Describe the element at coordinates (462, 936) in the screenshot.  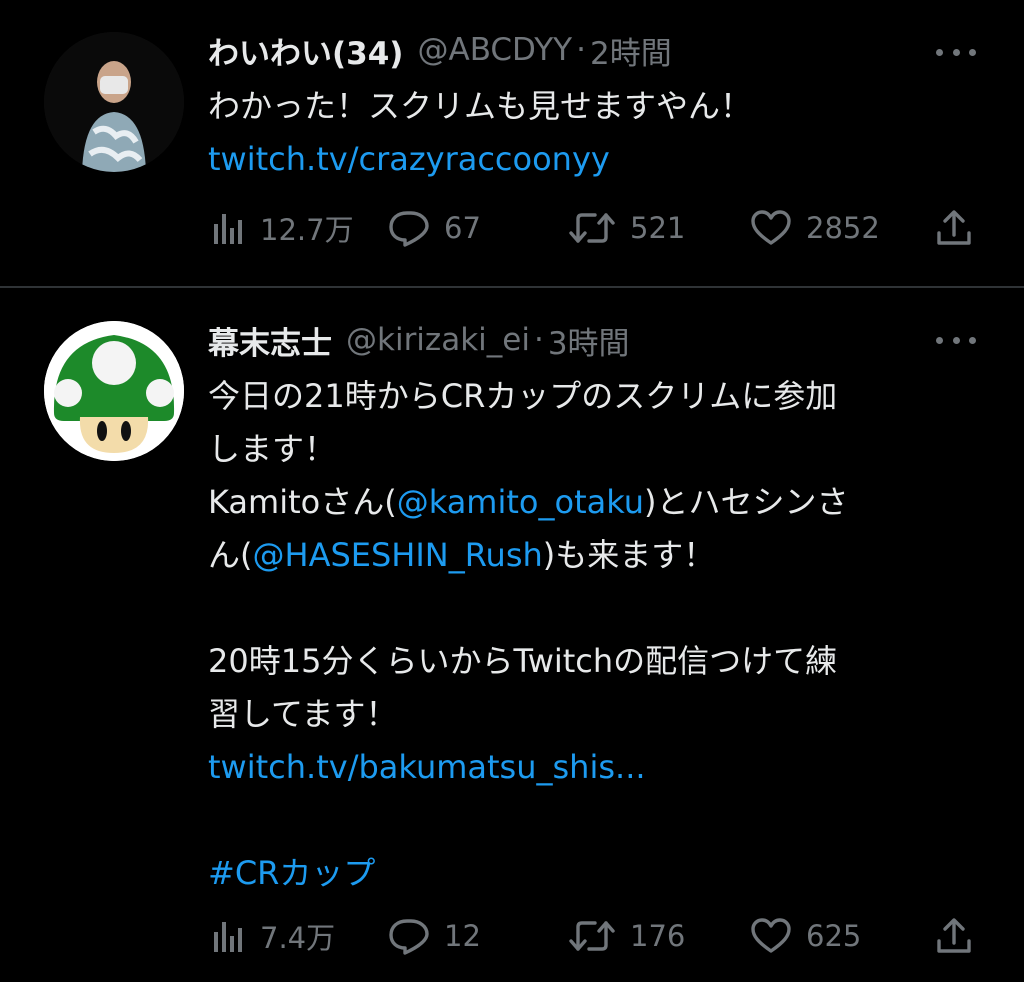
I see `reply-count: 12` at that location.